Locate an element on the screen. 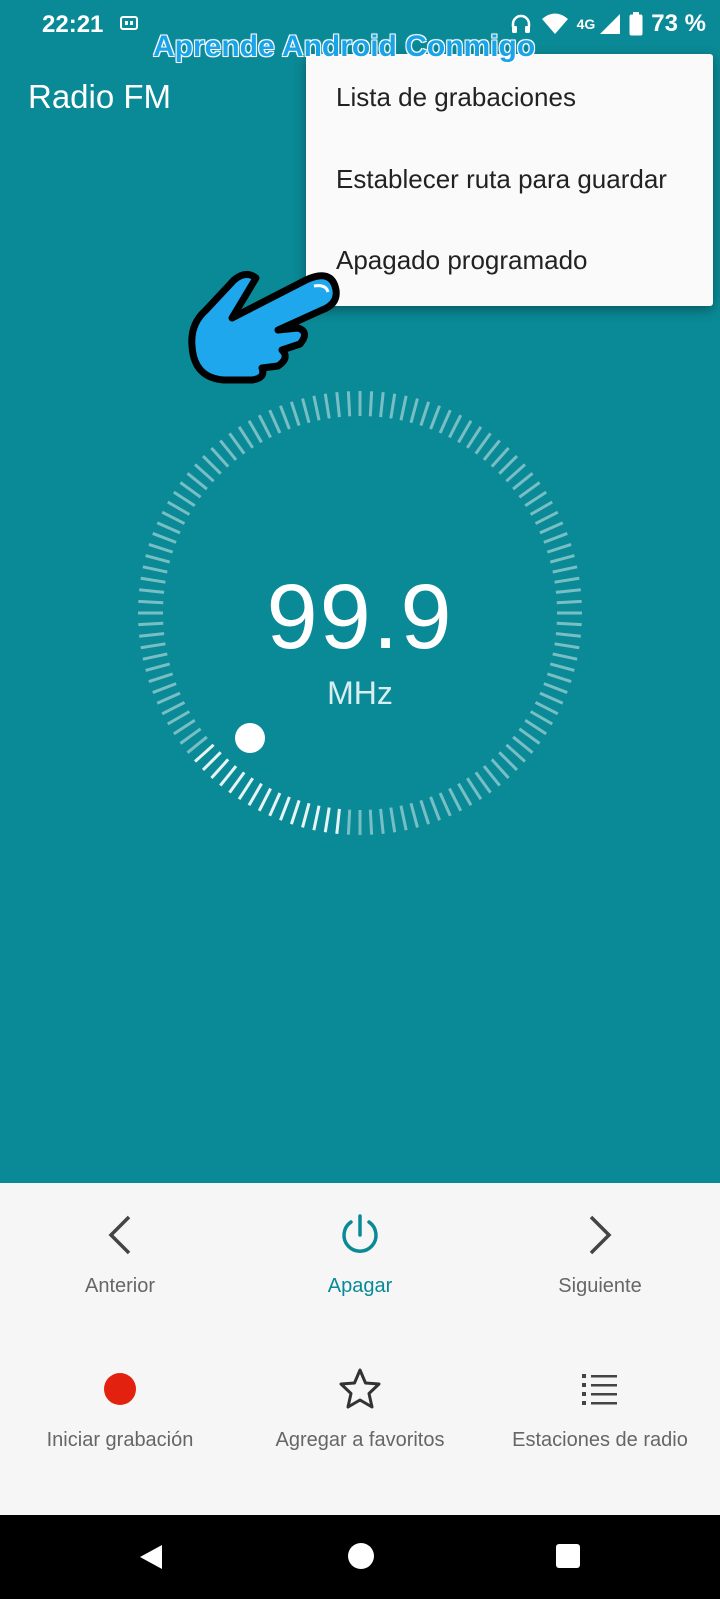 This screenshot has height=1599, width=720. chevron-right-icon is located at coordinates (600, 1235).